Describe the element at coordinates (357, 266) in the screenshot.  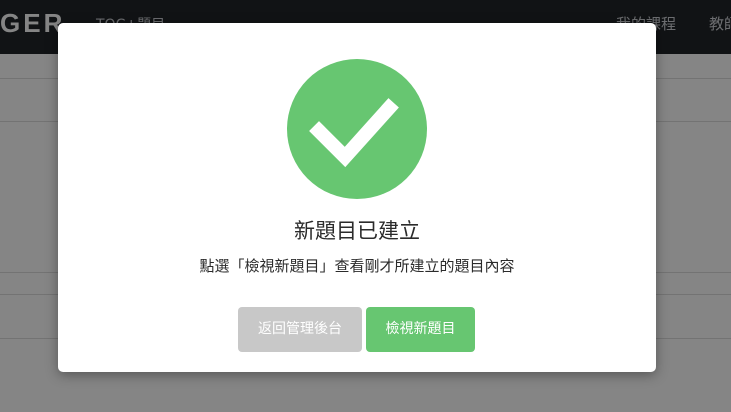
I see `dialog-message: 點選「檢視新題目」查看剛才所建立的題目內容` at that location.